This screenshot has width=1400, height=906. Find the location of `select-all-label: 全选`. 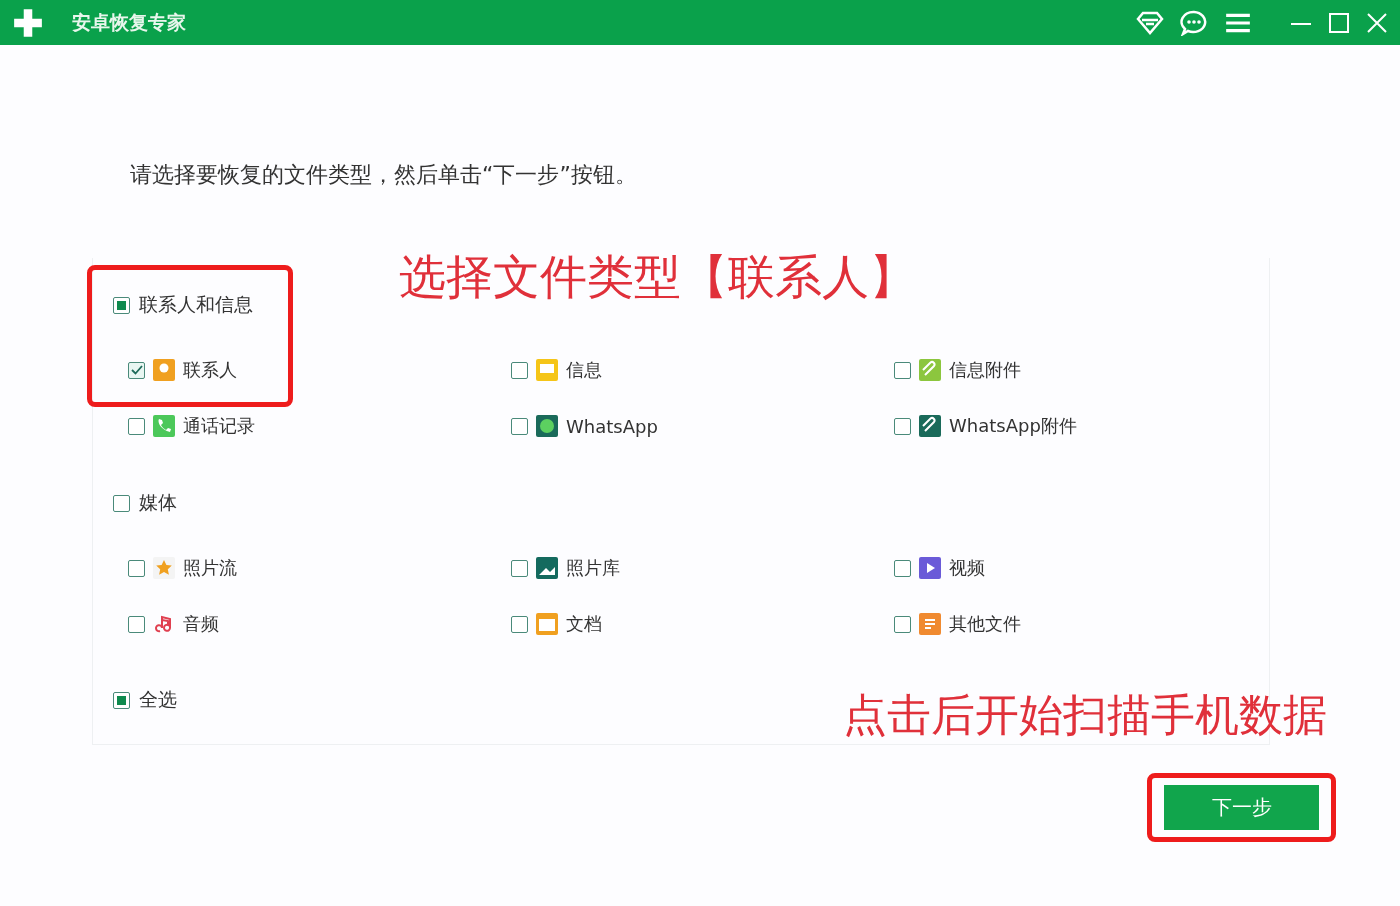

select-all-label: 全选 is located at coordinates (158, 699).